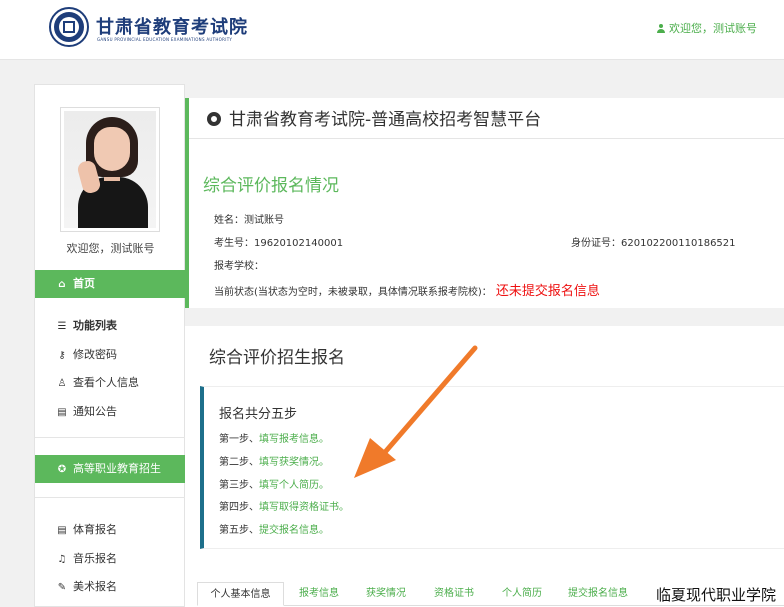 The height and width of the screenshot is (607, 784). What do you see at coordinates (522, 594) in the screenshot?
I see `tab-resume: 个人简历` at bounding box center [522, 594].